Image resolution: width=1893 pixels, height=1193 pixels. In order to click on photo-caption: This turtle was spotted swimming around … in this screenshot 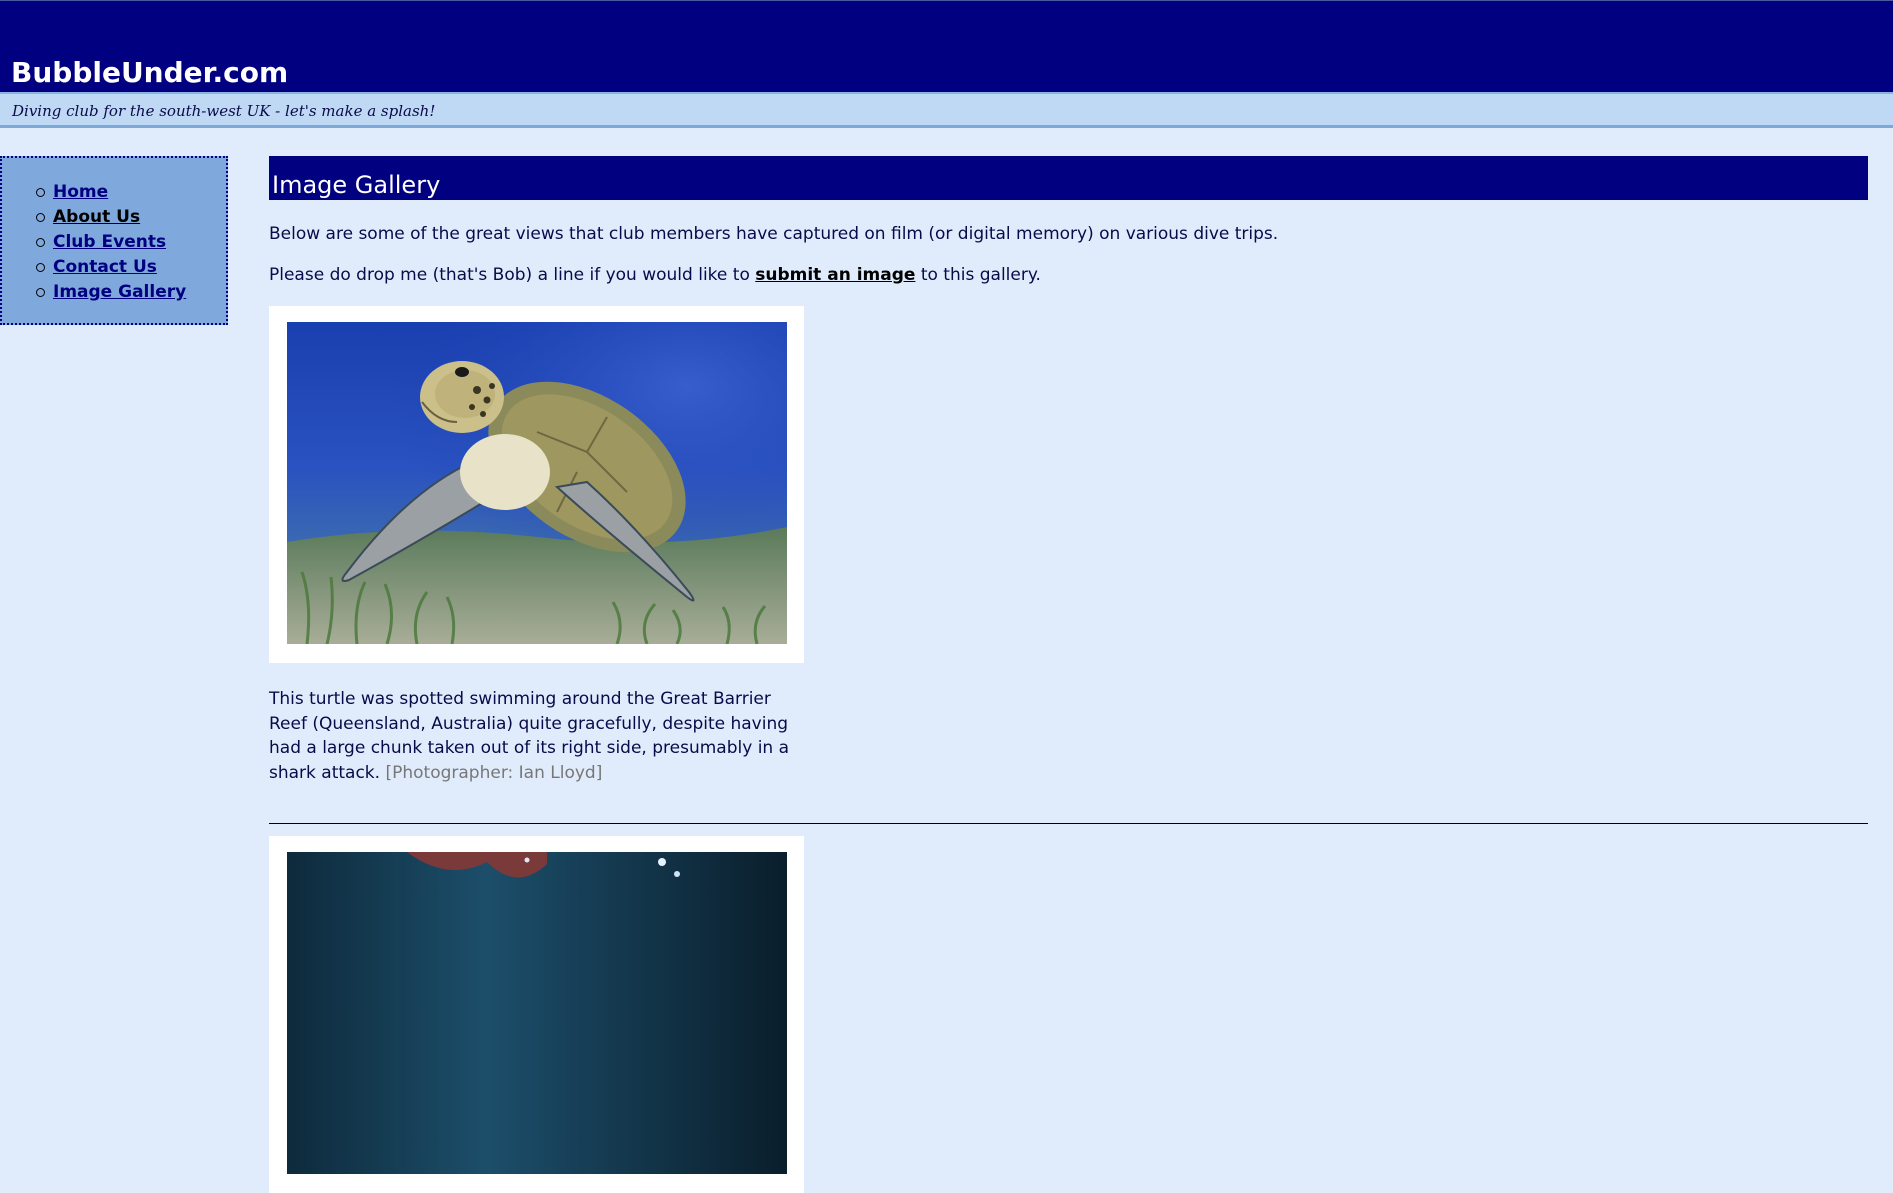, I will do `click(539, 736)`.